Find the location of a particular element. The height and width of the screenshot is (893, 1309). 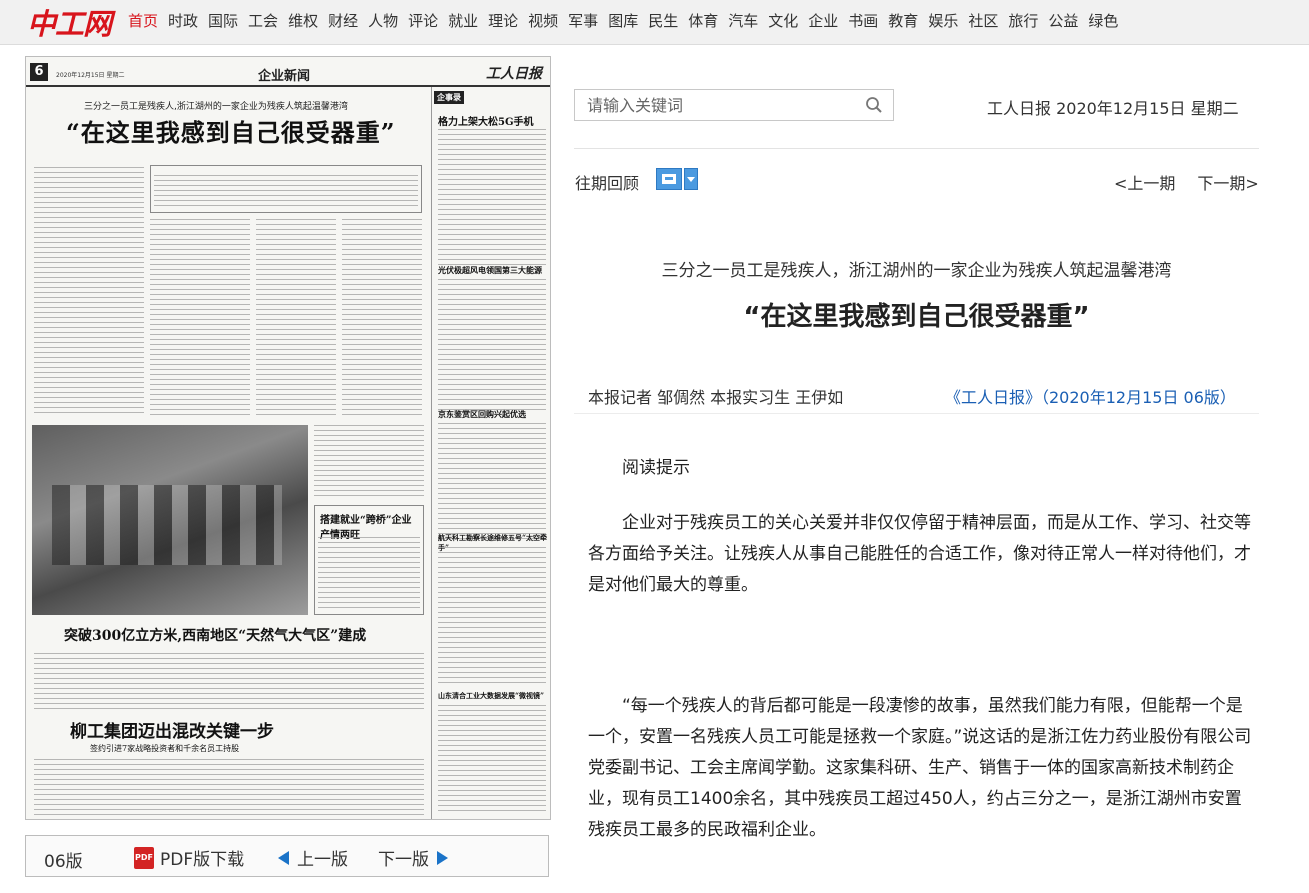

nav-item: 书画 is located at coordinates (863, 20).